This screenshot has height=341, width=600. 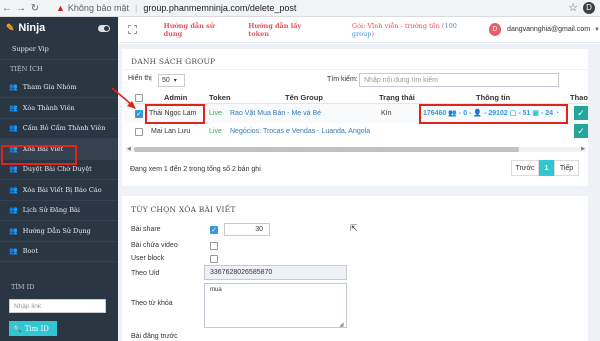 I want to click on reload-icon: ↻, so click(x=35, y=8).